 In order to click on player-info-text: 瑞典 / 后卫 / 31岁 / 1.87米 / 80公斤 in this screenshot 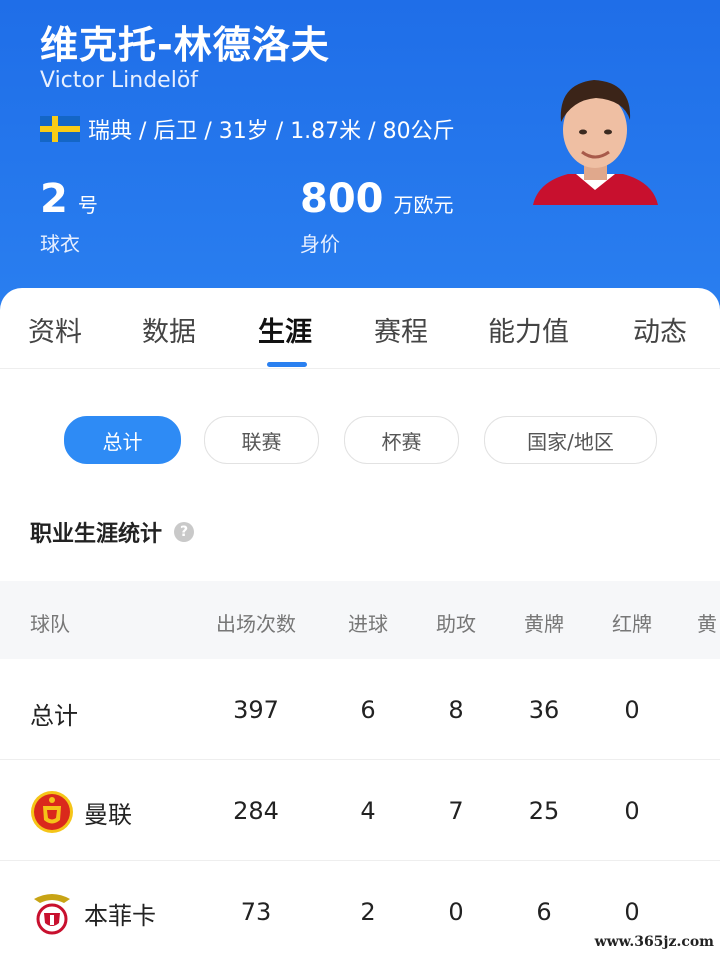, I will do `click(271, 131)`.